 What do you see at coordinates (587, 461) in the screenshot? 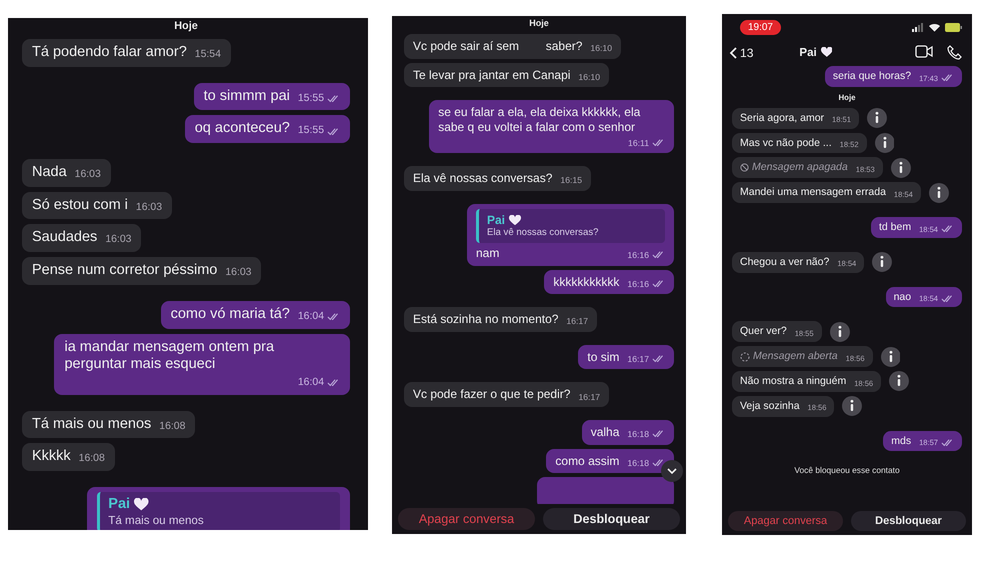
I see `message-text: como assim` at bounding box center [587, 461].